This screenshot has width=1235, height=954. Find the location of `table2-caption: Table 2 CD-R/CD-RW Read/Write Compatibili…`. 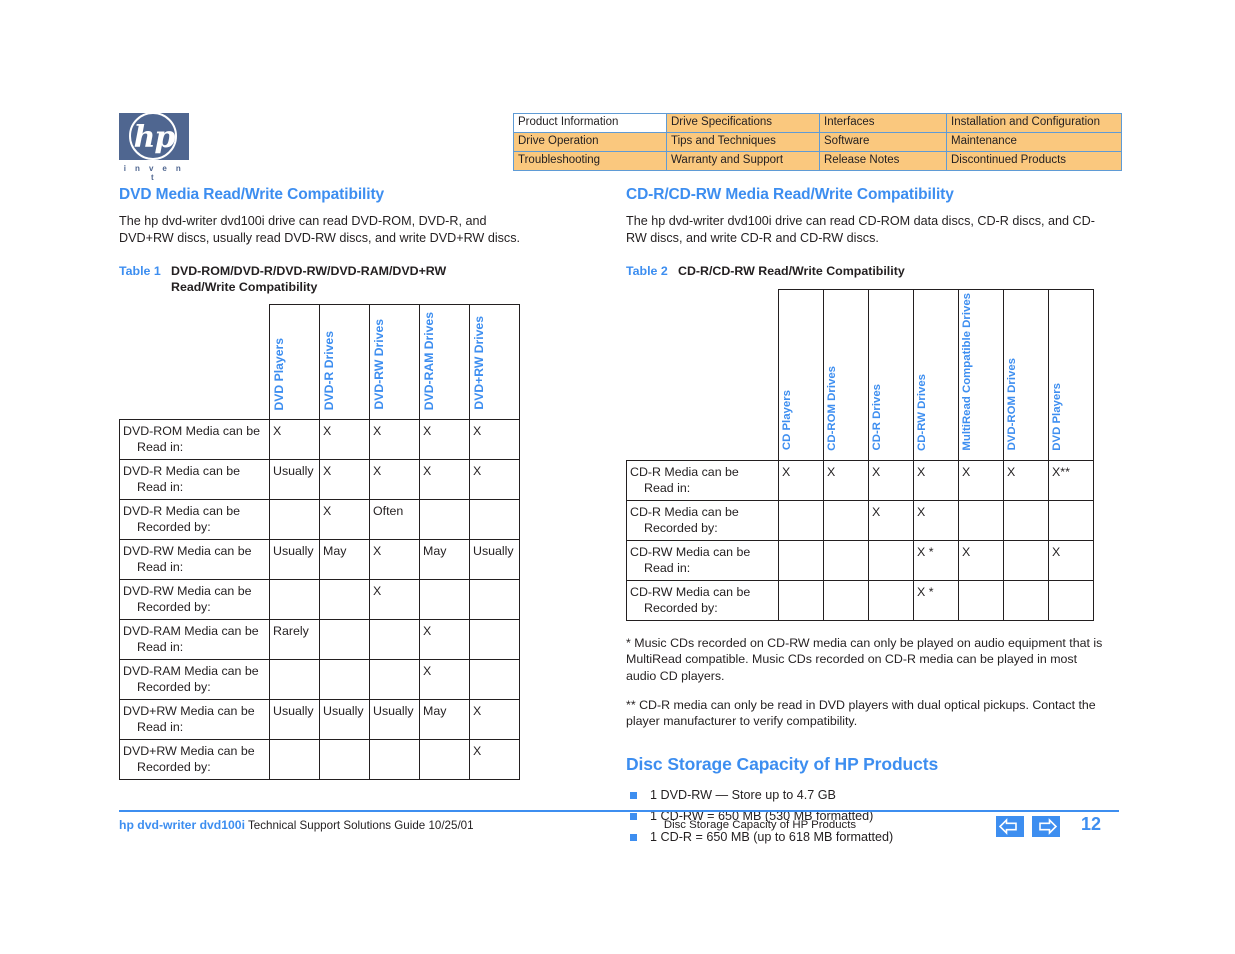

table2-caption: Table 2 CD-R/CD-RW Read/Write Compatibili… is located at coordinates (867, 271).